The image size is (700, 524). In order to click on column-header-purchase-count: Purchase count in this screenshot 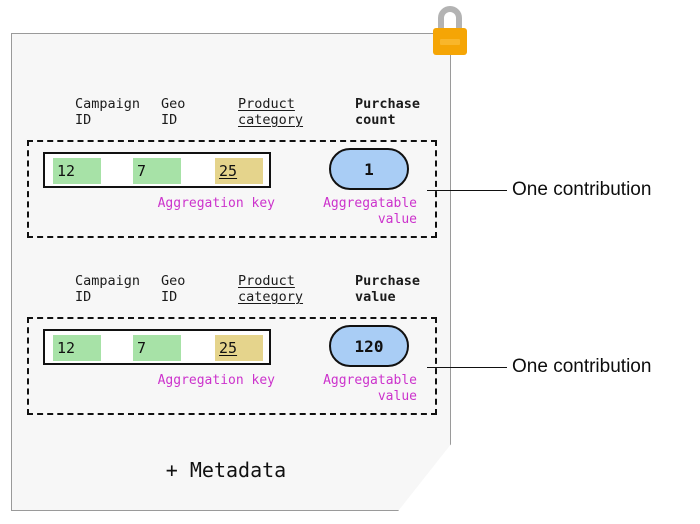, I will do `click(388, 112)`.